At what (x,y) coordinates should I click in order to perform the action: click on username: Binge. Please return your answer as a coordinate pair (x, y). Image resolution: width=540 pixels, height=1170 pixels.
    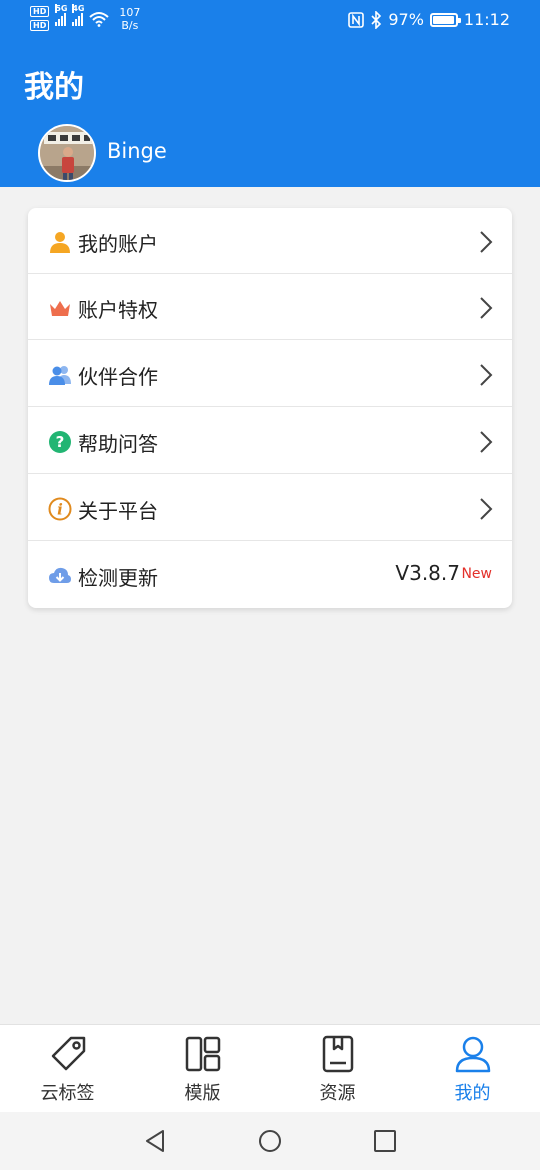
    Looking at the image, I should click on (137, 151).